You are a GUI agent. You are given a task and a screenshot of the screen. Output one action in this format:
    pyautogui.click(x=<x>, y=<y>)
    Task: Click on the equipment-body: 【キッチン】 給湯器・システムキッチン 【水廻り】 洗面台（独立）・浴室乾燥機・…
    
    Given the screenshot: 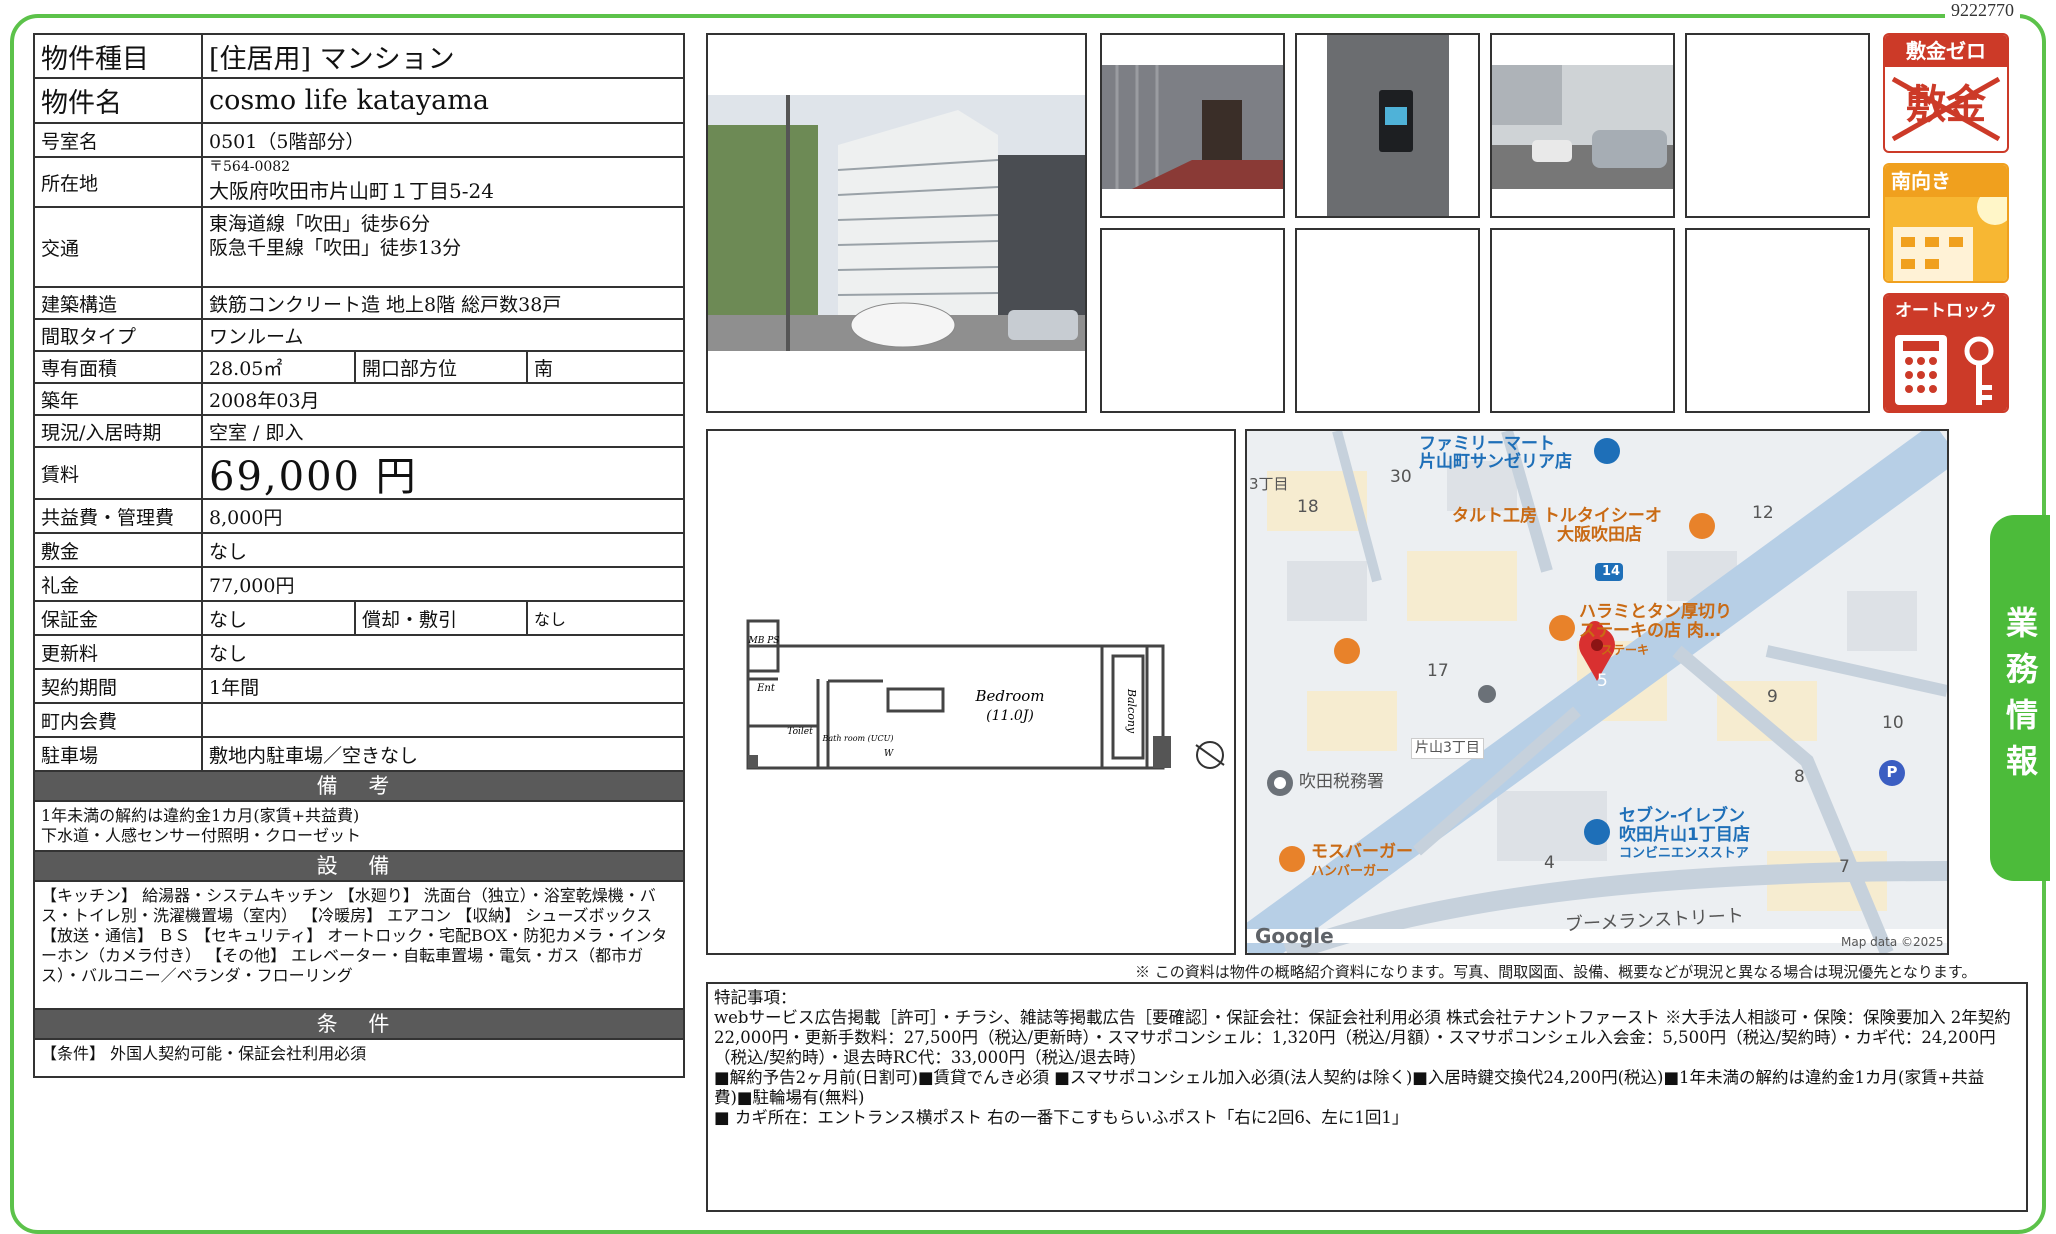 What is the action you would take?
    pyautogui.click(x=359, y=946)
    